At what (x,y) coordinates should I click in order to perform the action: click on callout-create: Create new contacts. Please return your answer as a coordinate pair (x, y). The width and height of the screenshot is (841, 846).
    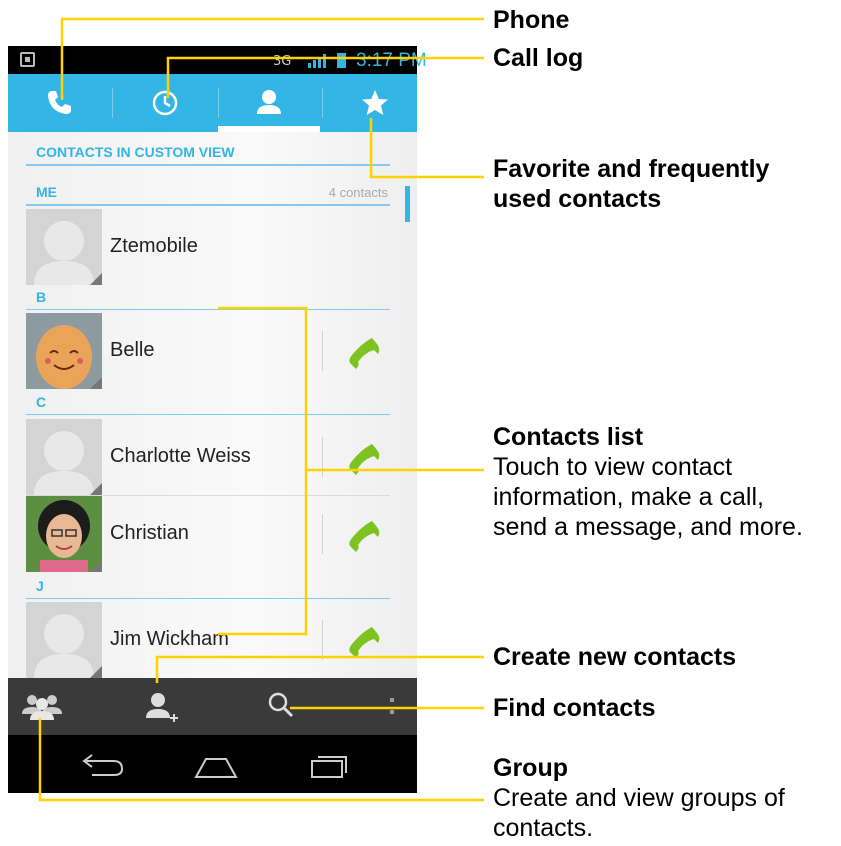
    Looking at the image, I should click on (615, 657).